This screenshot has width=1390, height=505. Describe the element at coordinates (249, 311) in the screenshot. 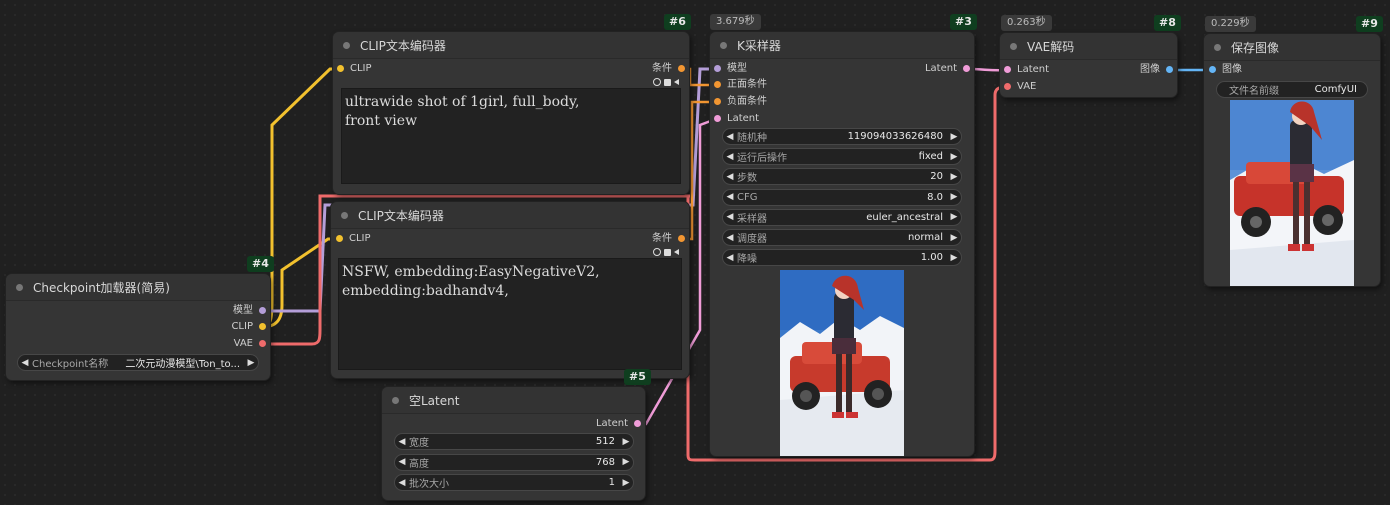

I see `output-model-slot: 模型` at that location.